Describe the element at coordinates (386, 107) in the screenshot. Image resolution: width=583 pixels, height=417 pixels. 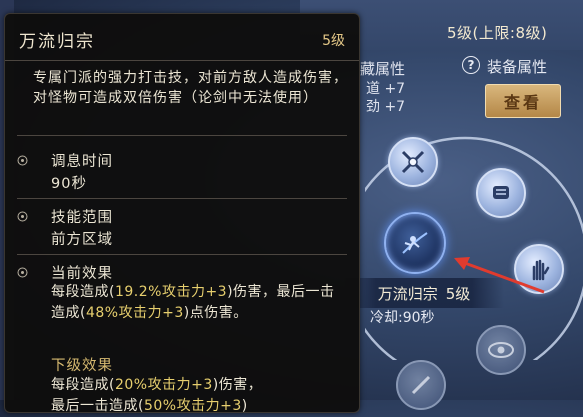
I see `attribute-line: 劲 +7` at that location.